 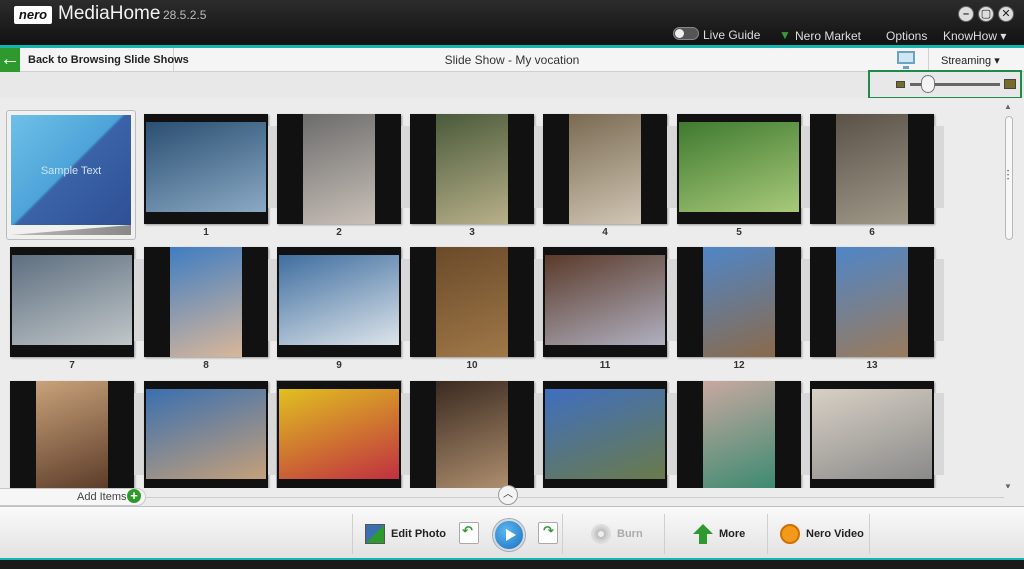 I want to click on play-slideshow-button, so click(x=509, y=535).